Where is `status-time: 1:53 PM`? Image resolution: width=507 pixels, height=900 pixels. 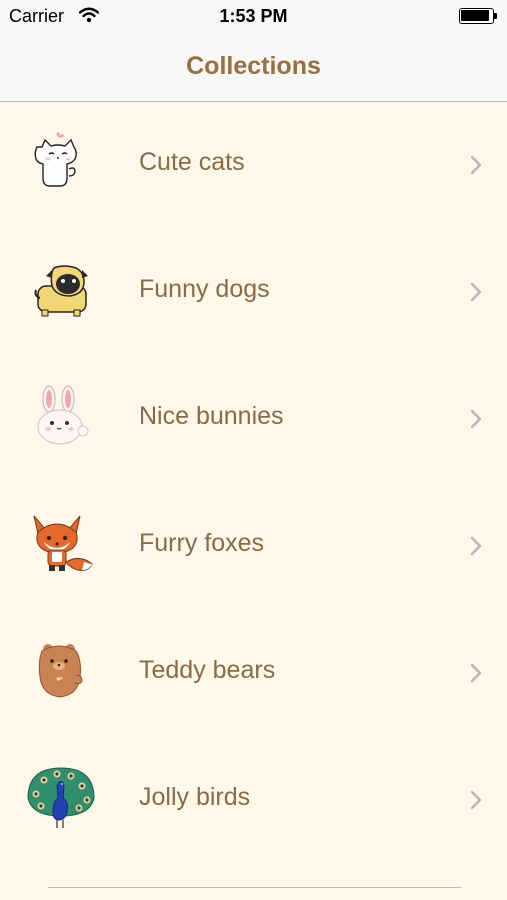 status-time: 1:53 PM is located at coordinates (253, 16).